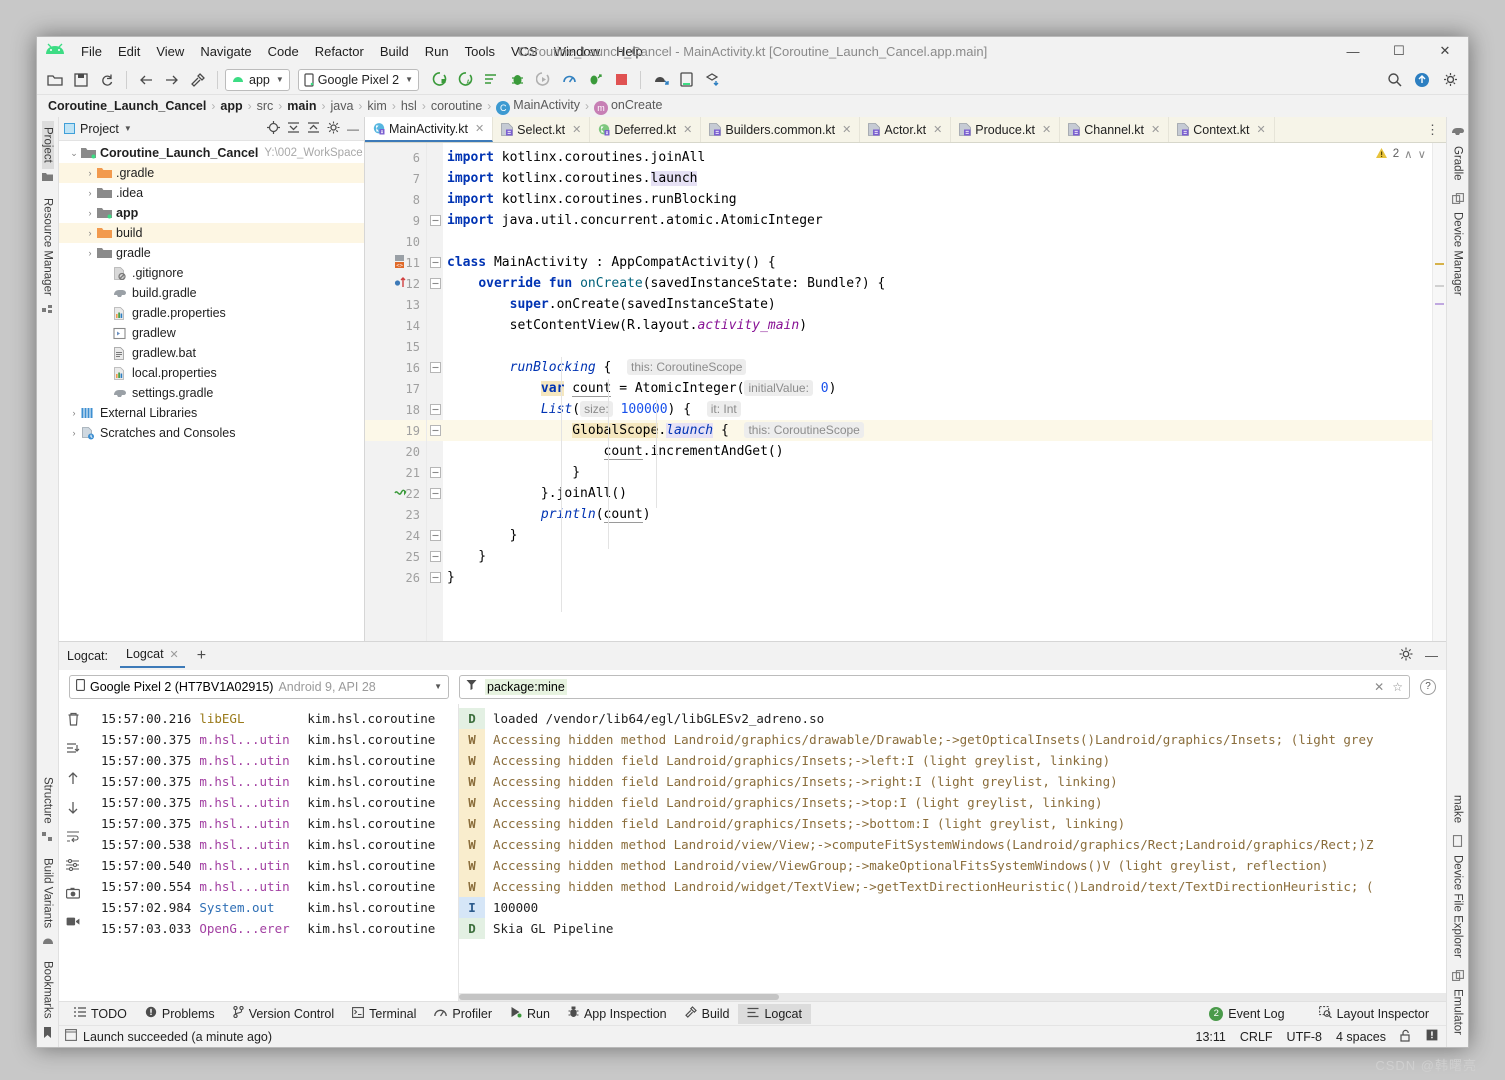 This screenshot has height=1080, width=1505. What do you see at coordinates (1304, 1037) in the screenshot?
I see `file-encoding: UTF-8` at bounding box center [1304, 1037].